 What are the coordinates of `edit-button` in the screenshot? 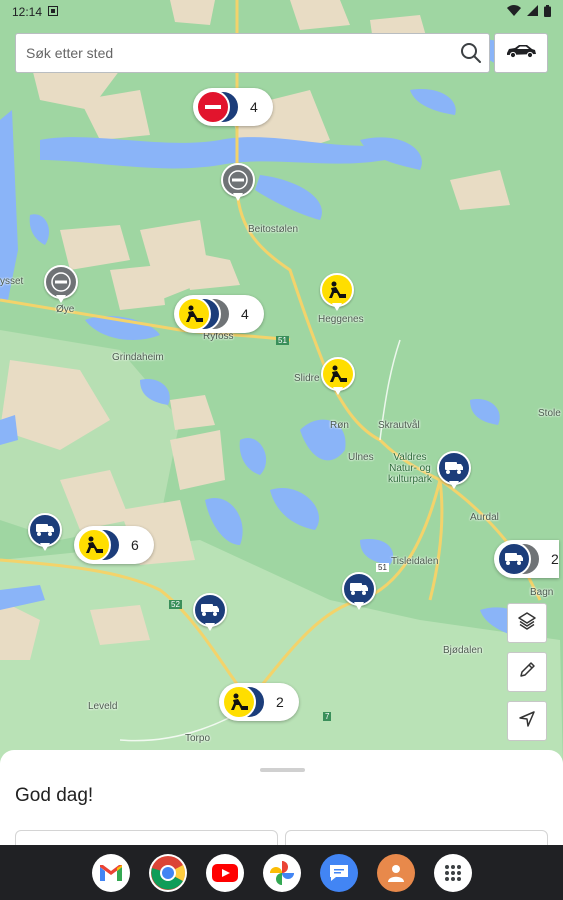 It's located at (527, 672).